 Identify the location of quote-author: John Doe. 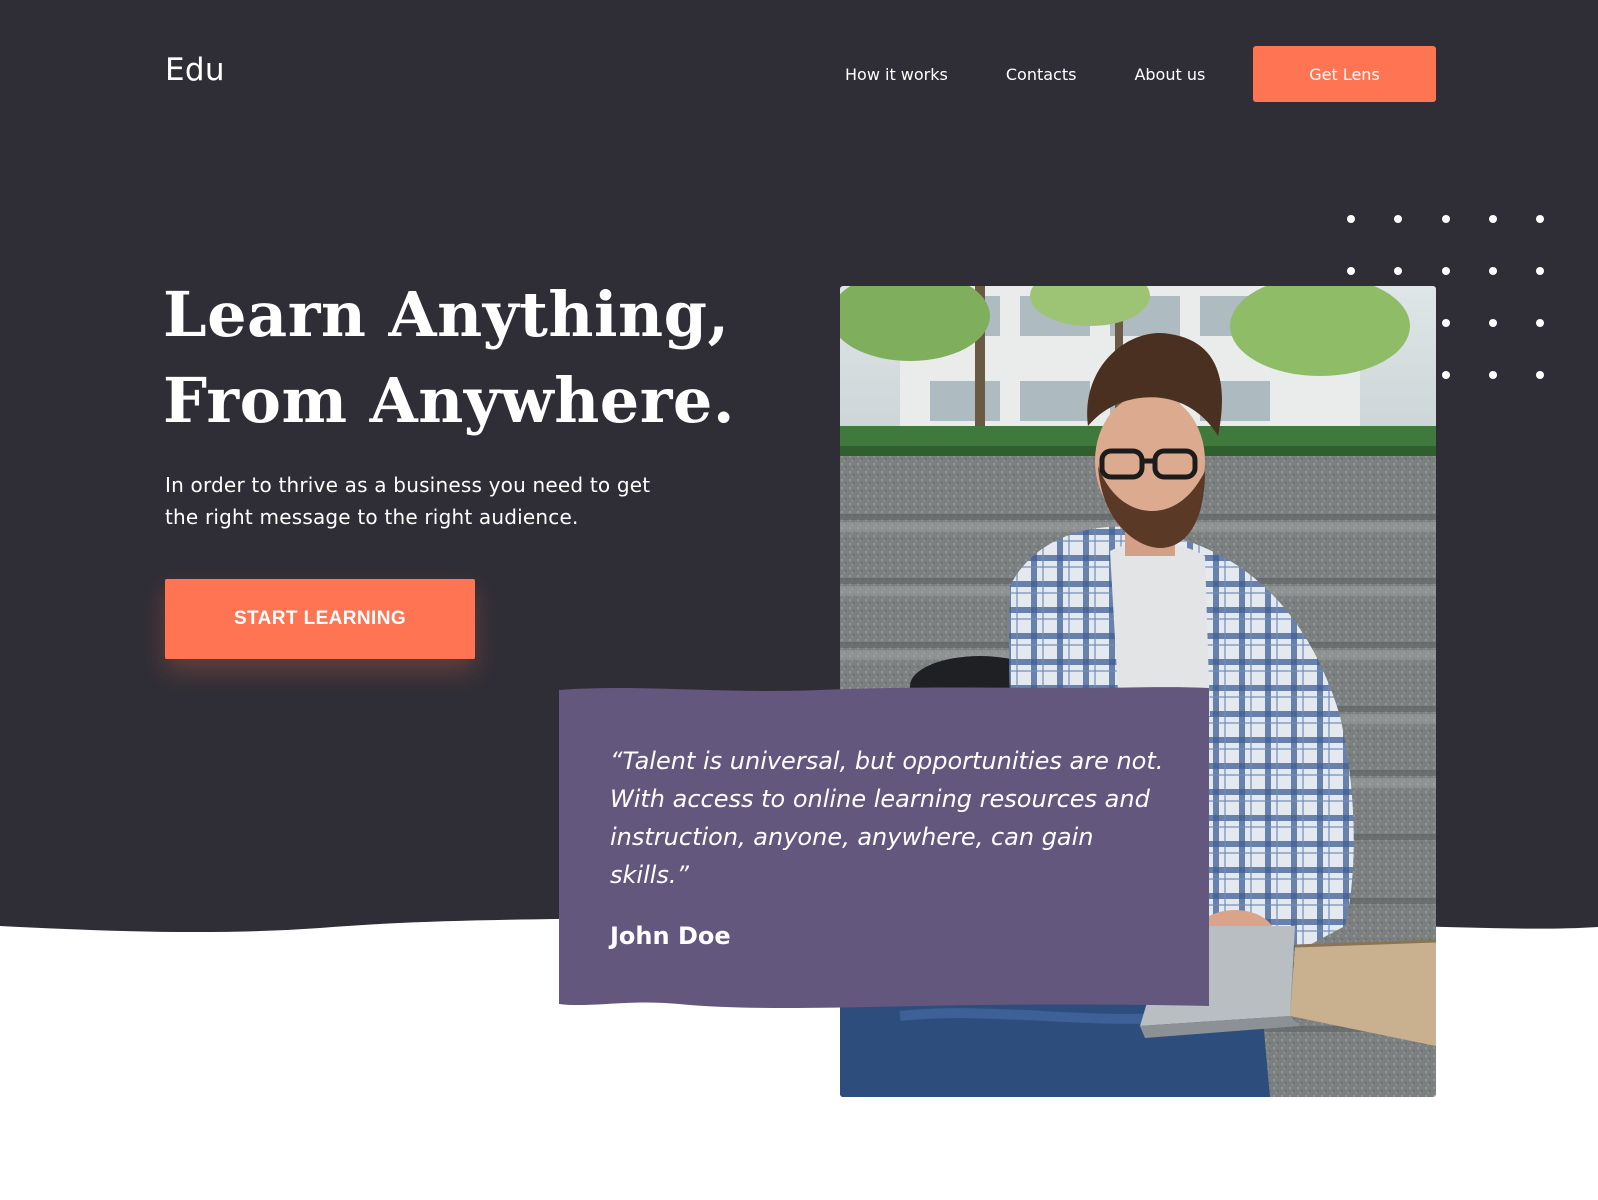
(670, 936).